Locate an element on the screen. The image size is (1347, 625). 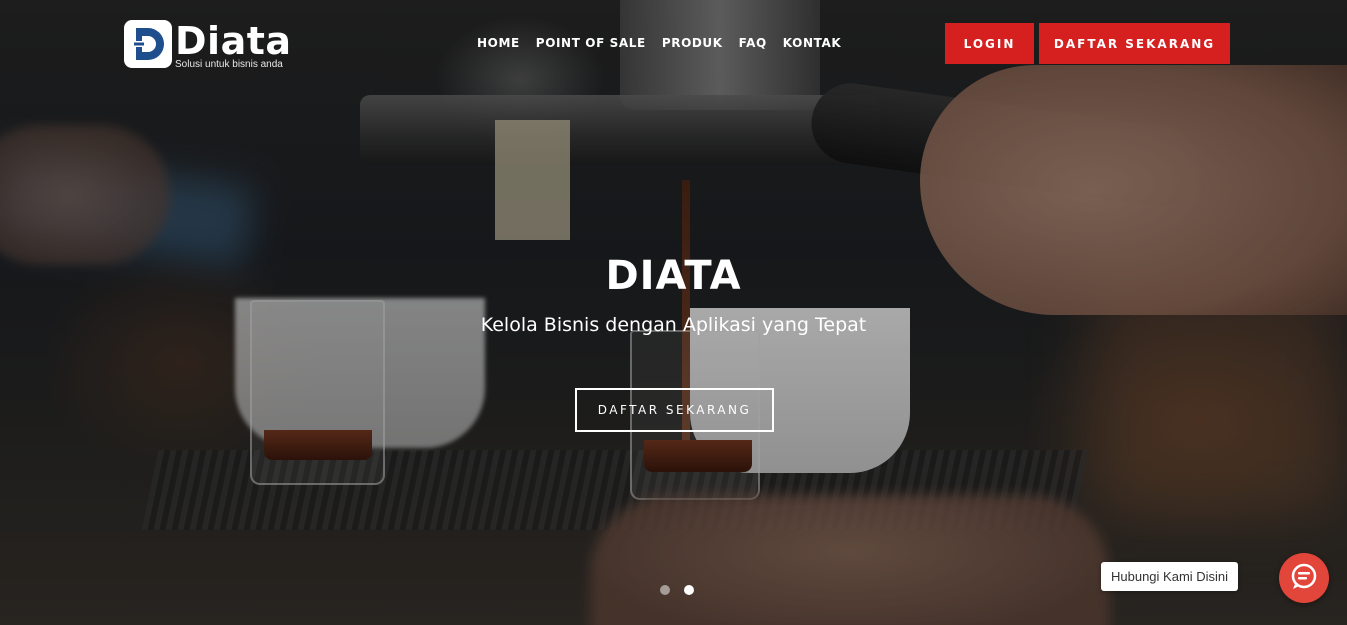
logo-text: Diata Solusi untuk bisnis anda is located at coordinates (233, 45).